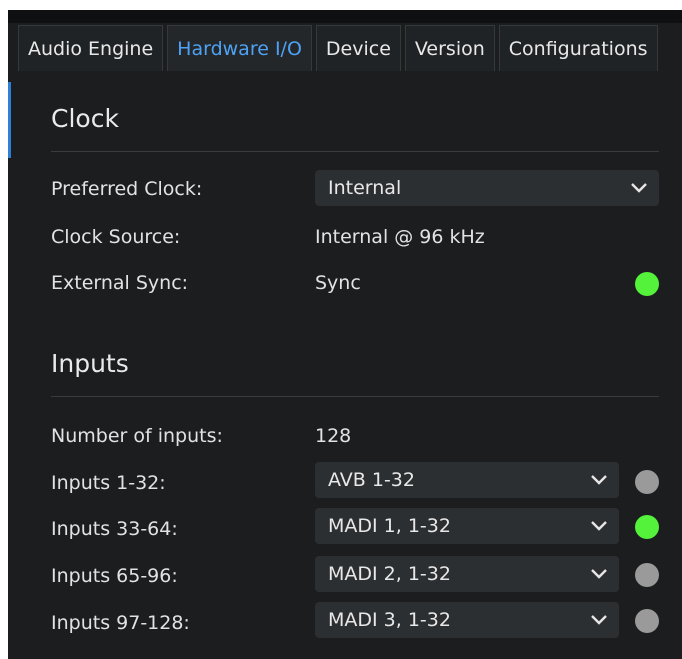  What do you see at coordinates (487, 188) in the screenshot?
I see `preferred-clock-select: Internal` at bounding box center [487, 188].